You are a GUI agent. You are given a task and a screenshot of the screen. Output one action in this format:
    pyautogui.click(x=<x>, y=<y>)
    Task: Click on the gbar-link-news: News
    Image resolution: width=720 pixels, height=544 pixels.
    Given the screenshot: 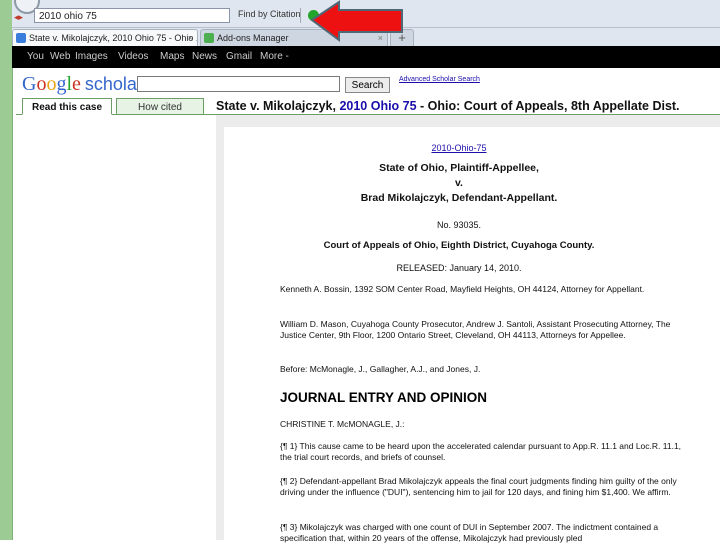 What is the action you would take?
    pyautogui.click(x=204, y=56)
    